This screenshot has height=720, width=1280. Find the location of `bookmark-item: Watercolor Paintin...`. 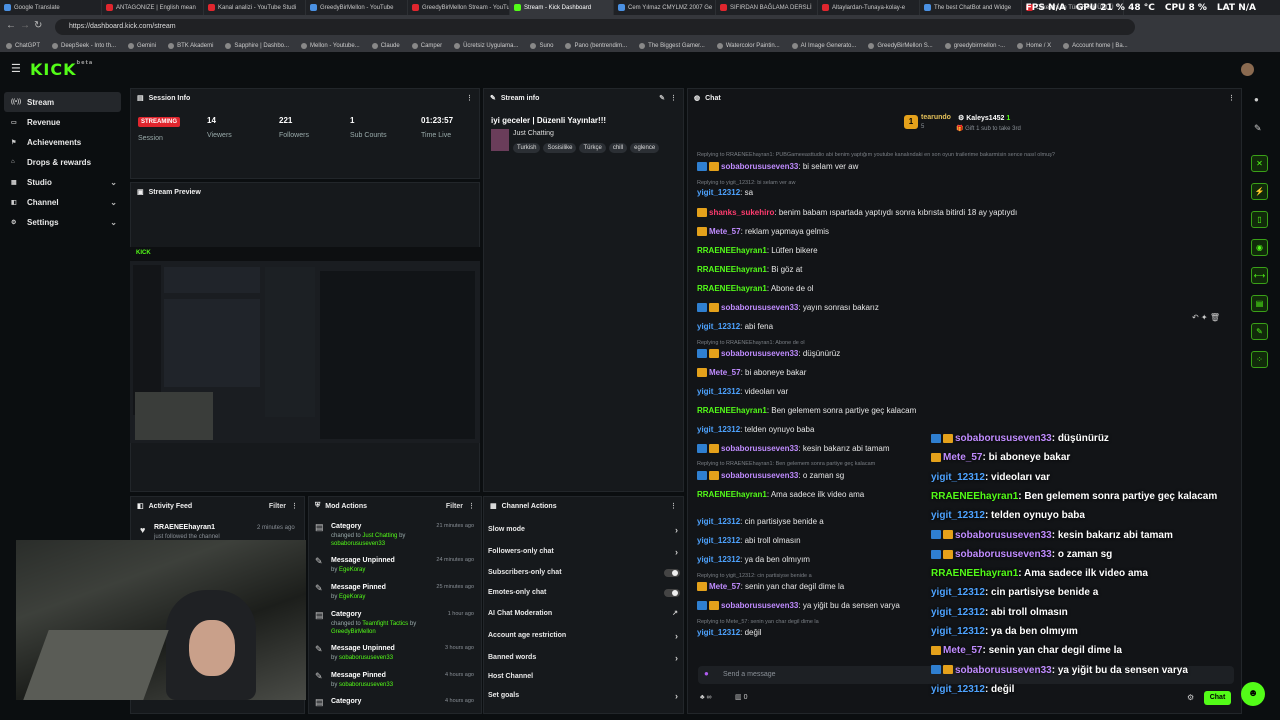

bookmark-item: Watercolor Paintin... is located at coordinates (748, 45).